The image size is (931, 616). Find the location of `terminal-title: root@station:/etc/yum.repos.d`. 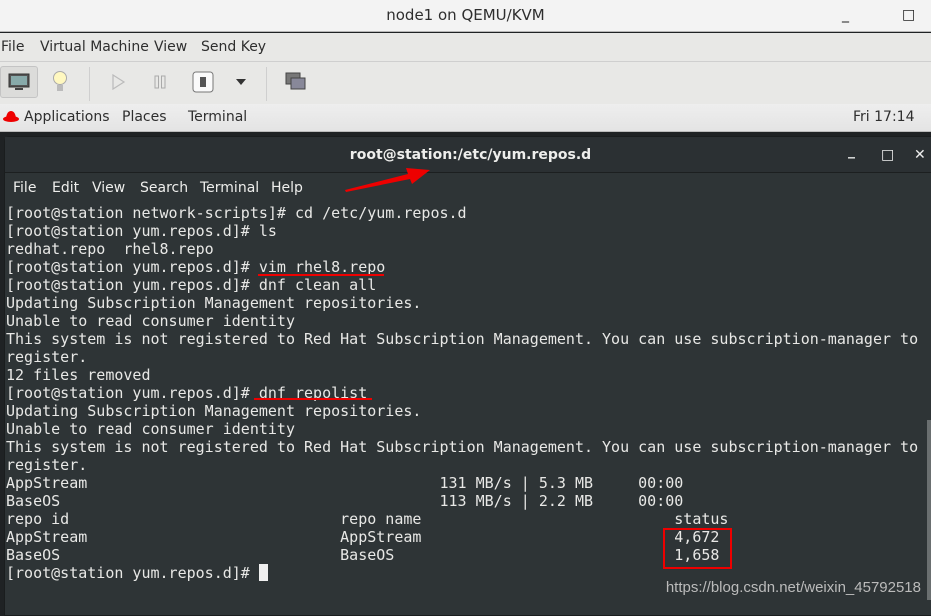

terminal-title: root@station:/etc/yum.repos.d is located at coordinates (470, 155).